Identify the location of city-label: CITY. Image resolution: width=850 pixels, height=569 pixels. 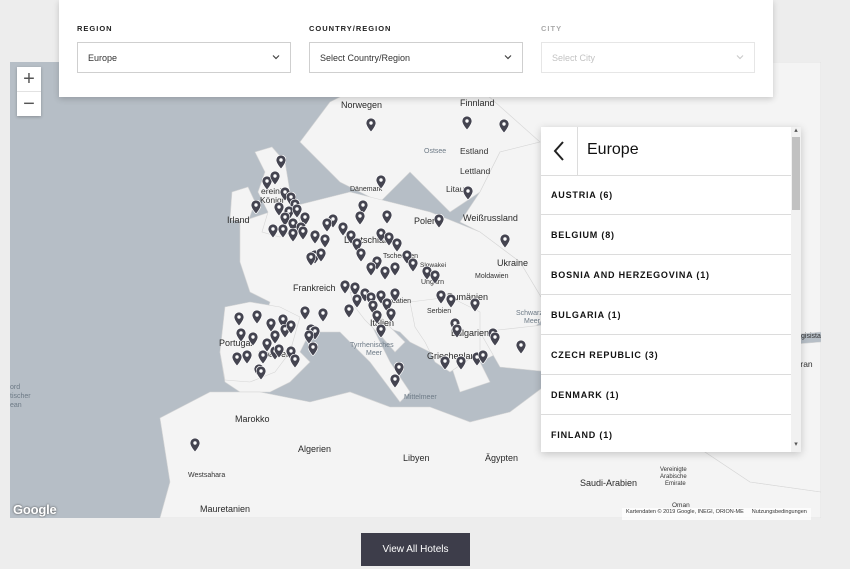
(552, 28).